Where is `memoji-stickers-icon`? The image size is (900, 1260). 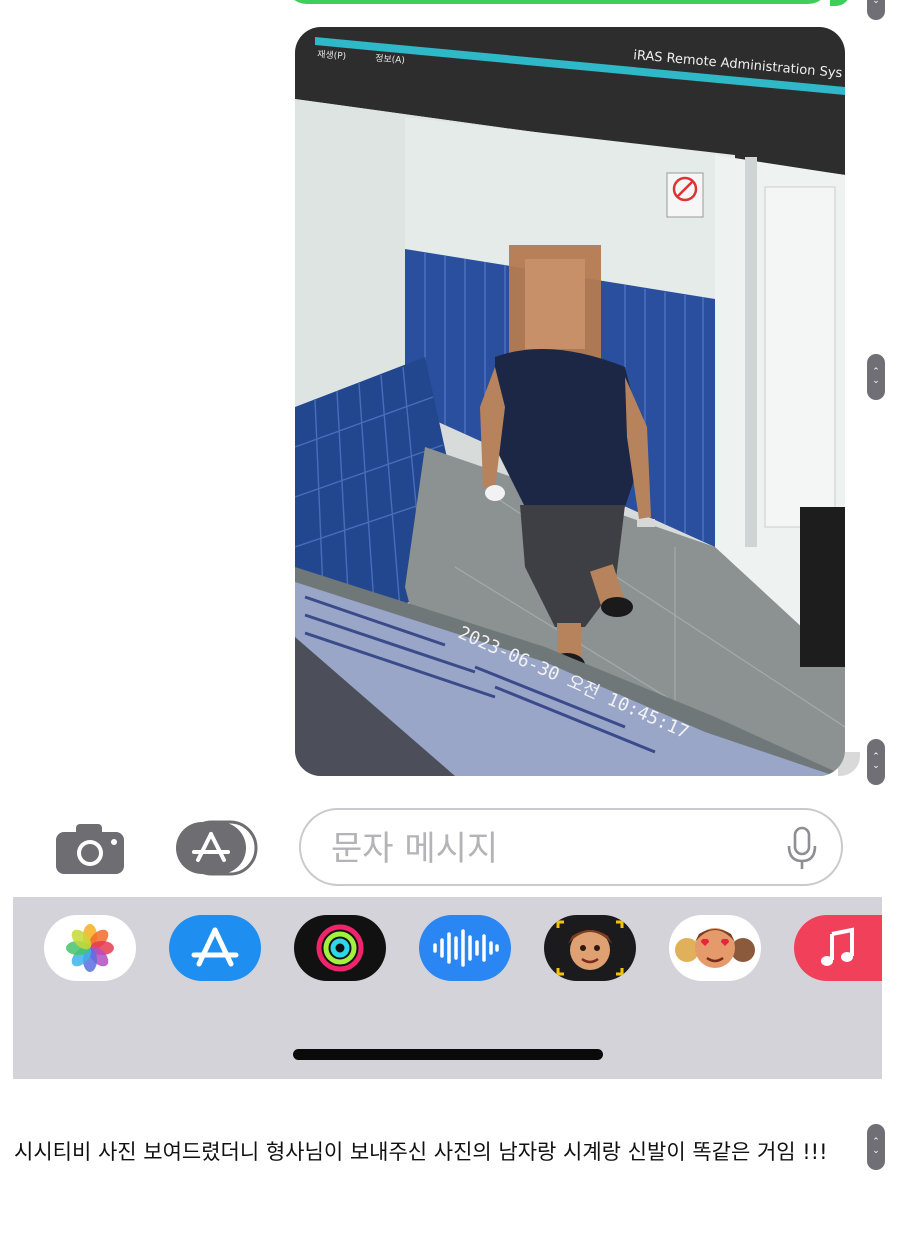
memoji-stickers-icon is located at coordinates (715, 948).